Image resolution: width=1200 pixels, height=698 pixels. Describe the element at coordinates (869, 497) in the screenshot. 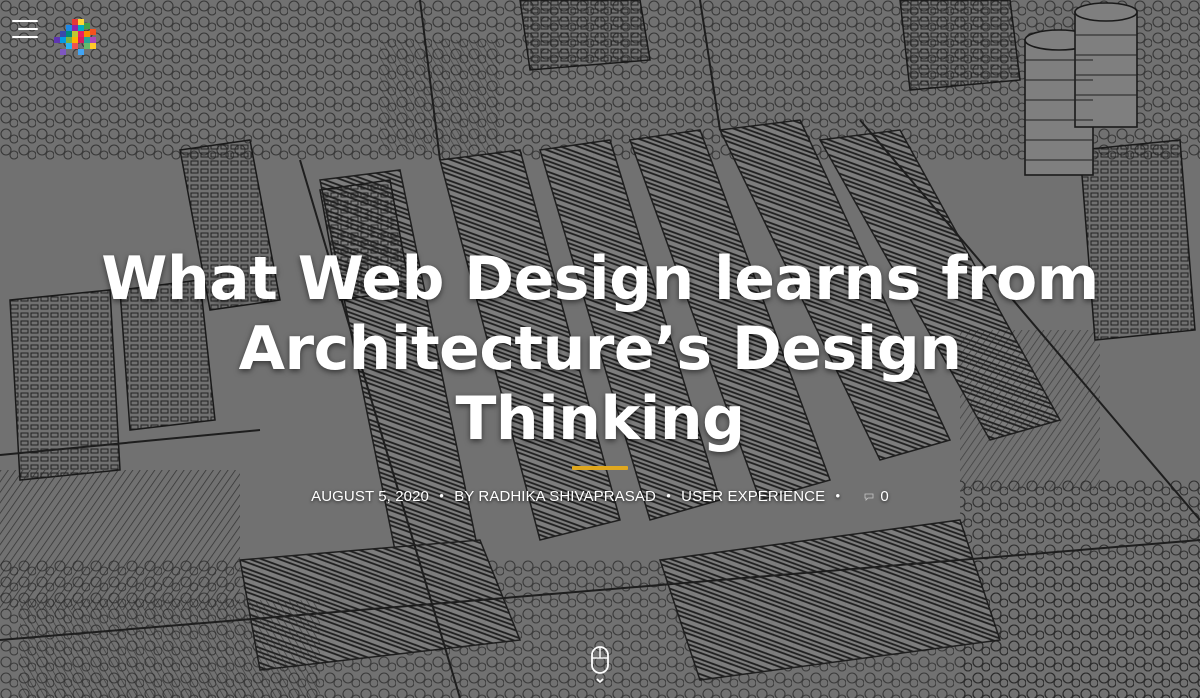

I see `comment-icon` at that location.